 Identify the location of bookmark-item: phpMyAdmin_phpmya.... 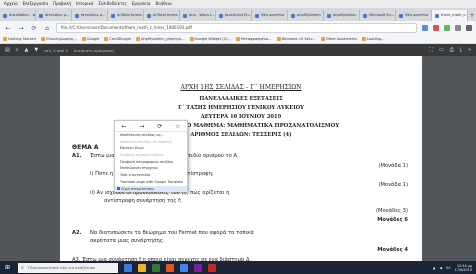
(160, 39).